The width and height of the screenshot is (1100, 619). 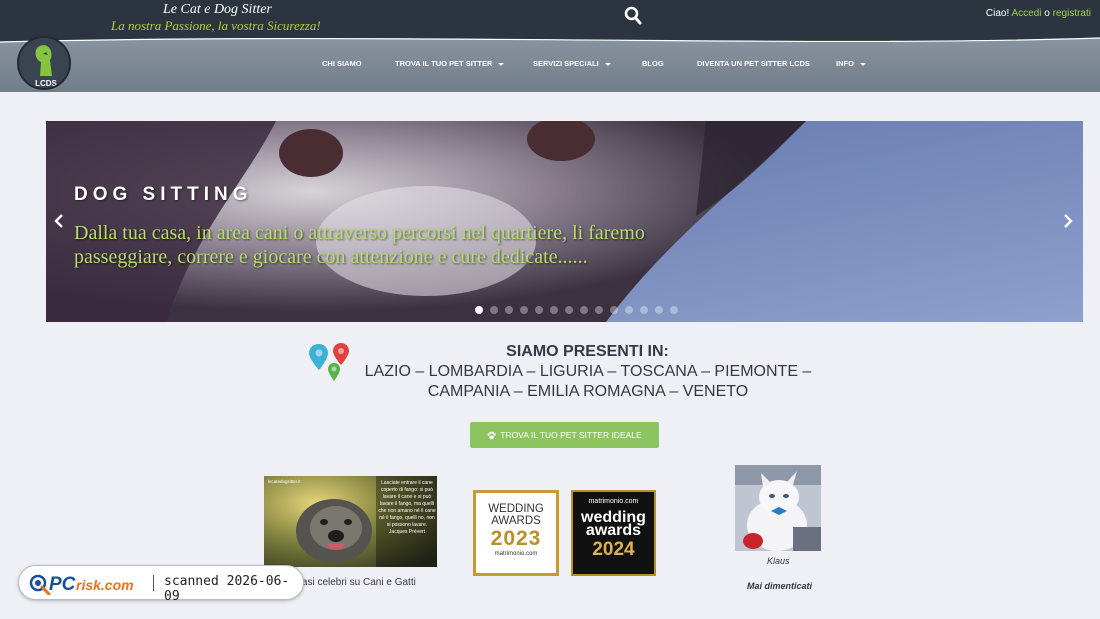 I want to click on login-link: Accedi, so click(x=1027, y=13).